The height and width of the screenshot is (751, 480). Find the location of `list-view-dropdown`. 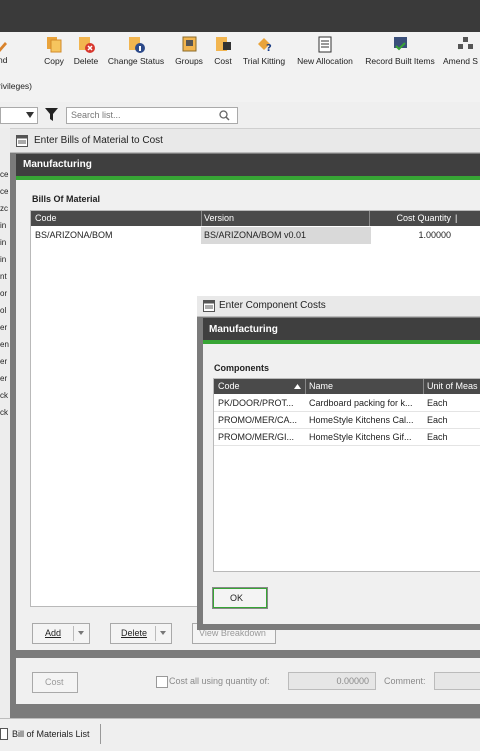

list-view-dropdown is located at coordinates (19, 115).